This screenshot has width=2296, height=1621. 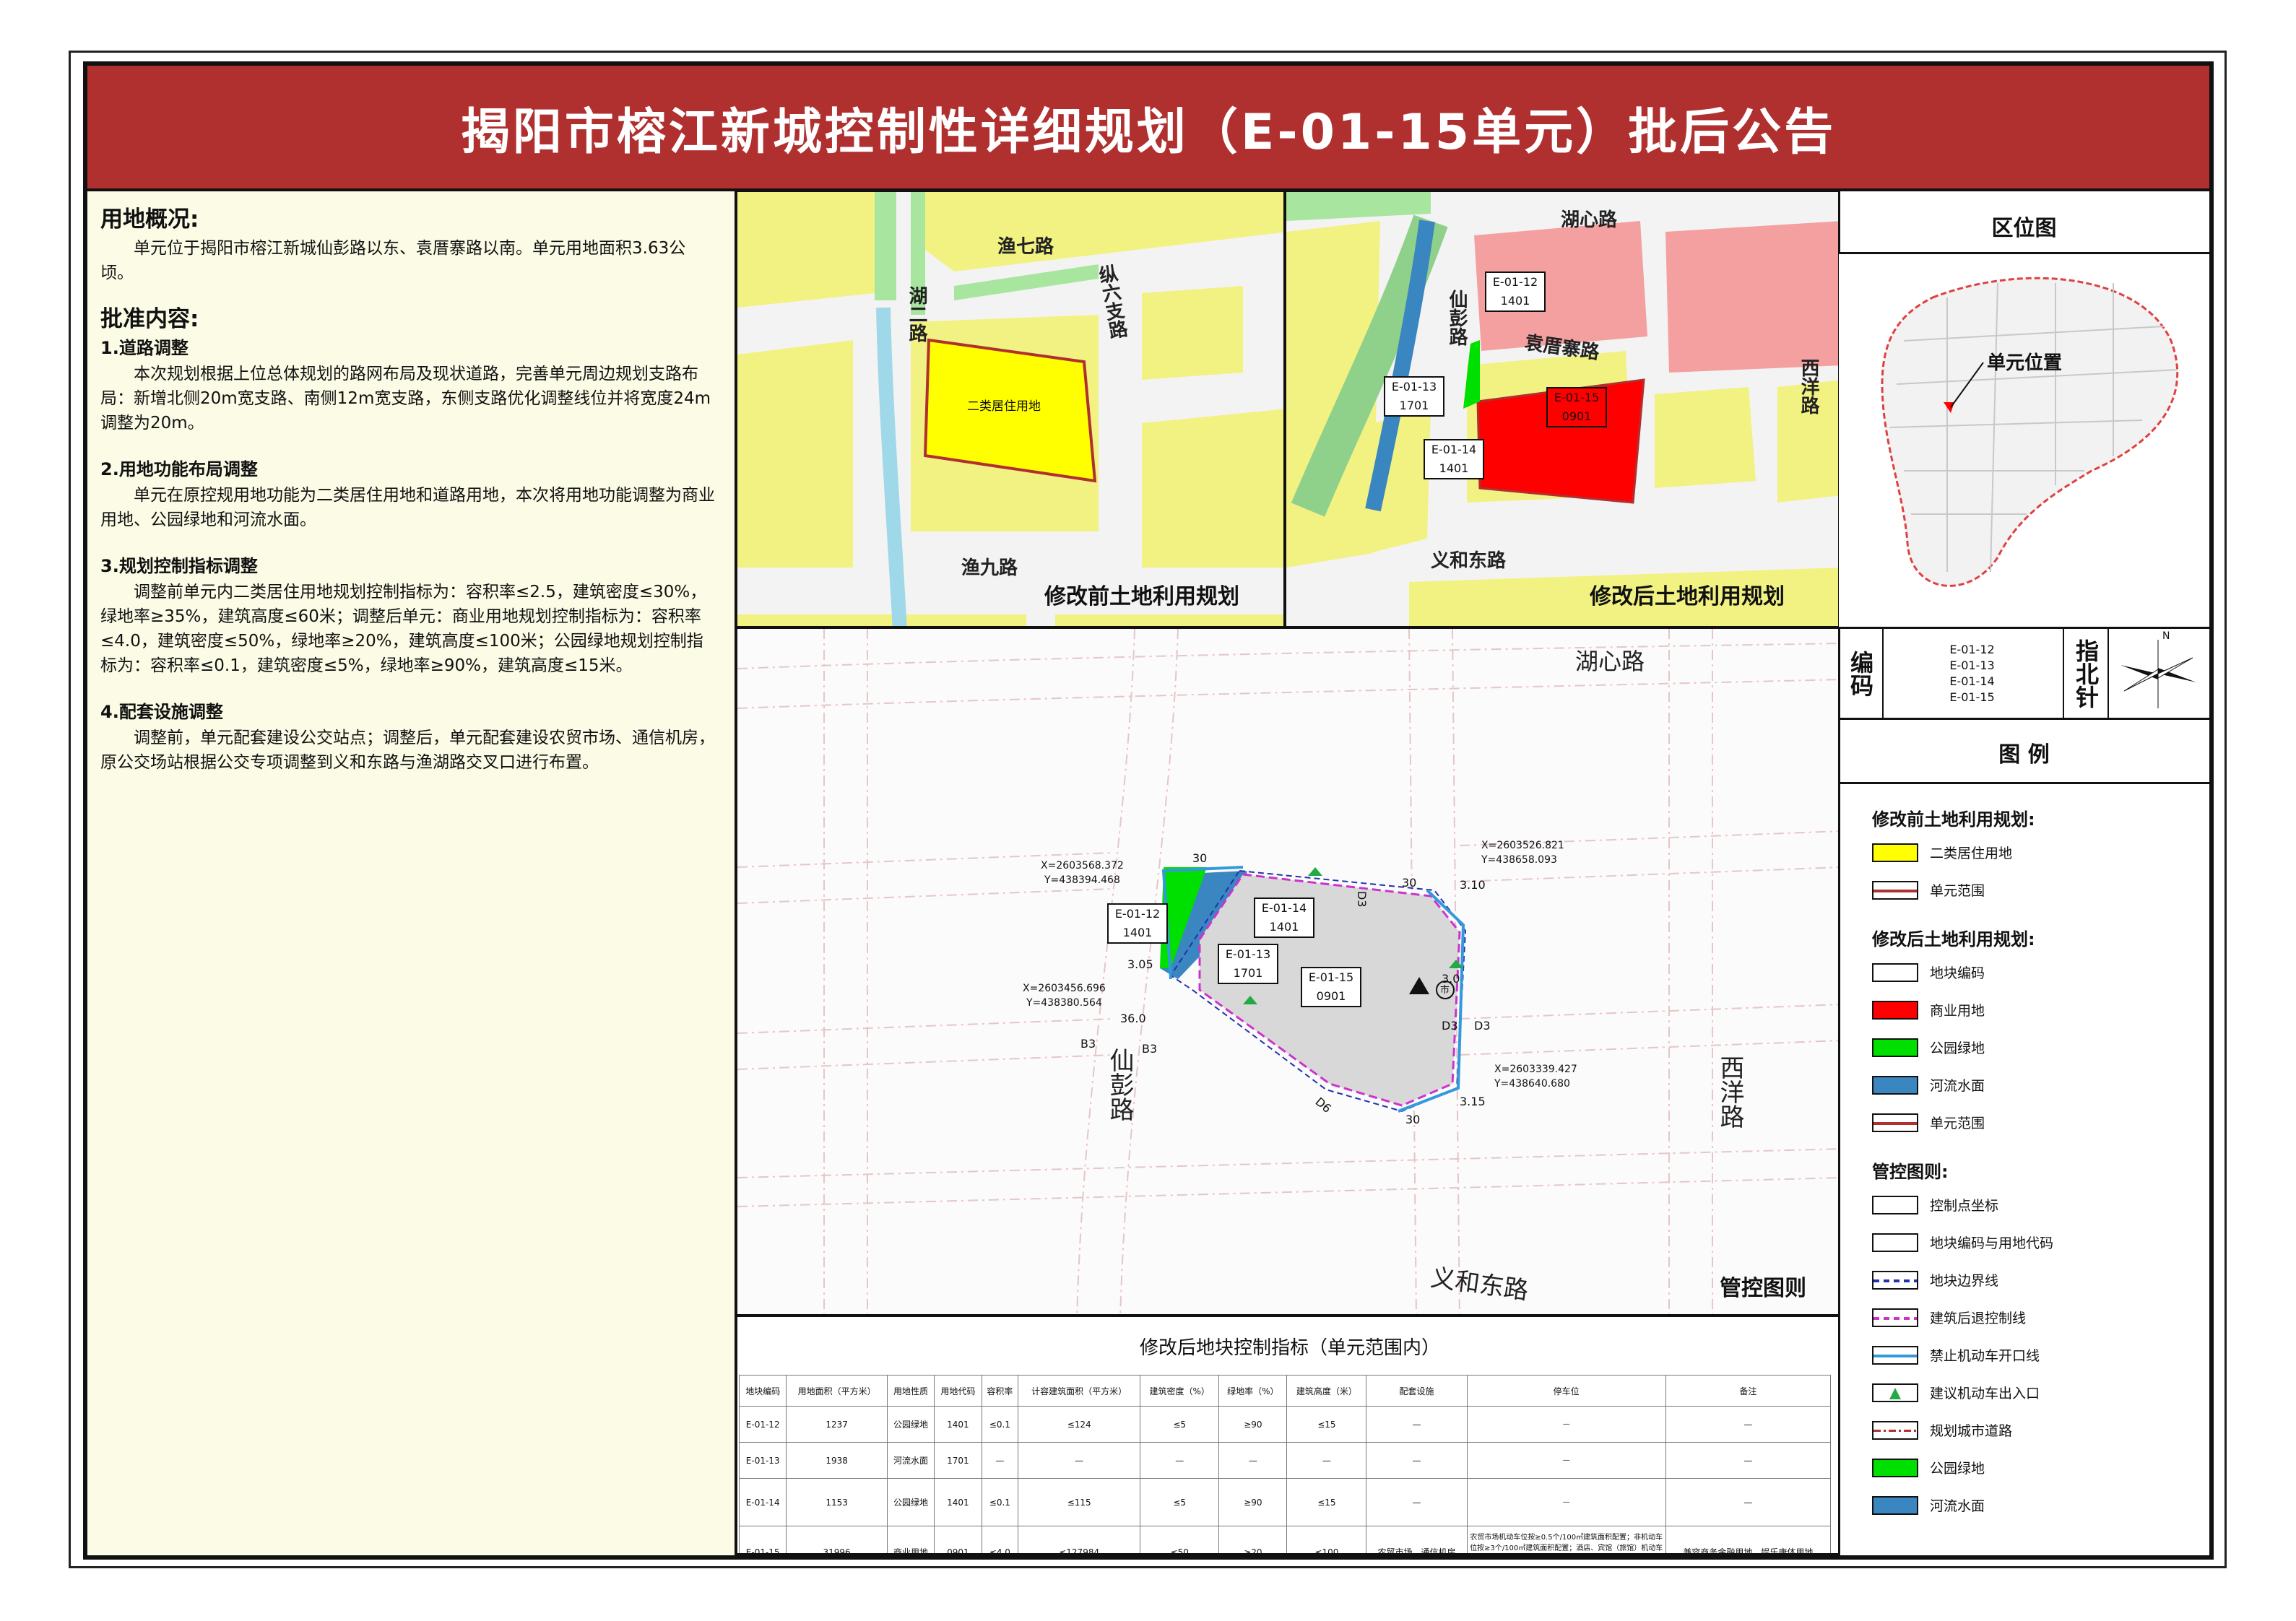 What do you see at coordinates (1079, 1539) in the screenshot?
I see `table-cell: ≤127984` at bounding box center [1079, 1539].